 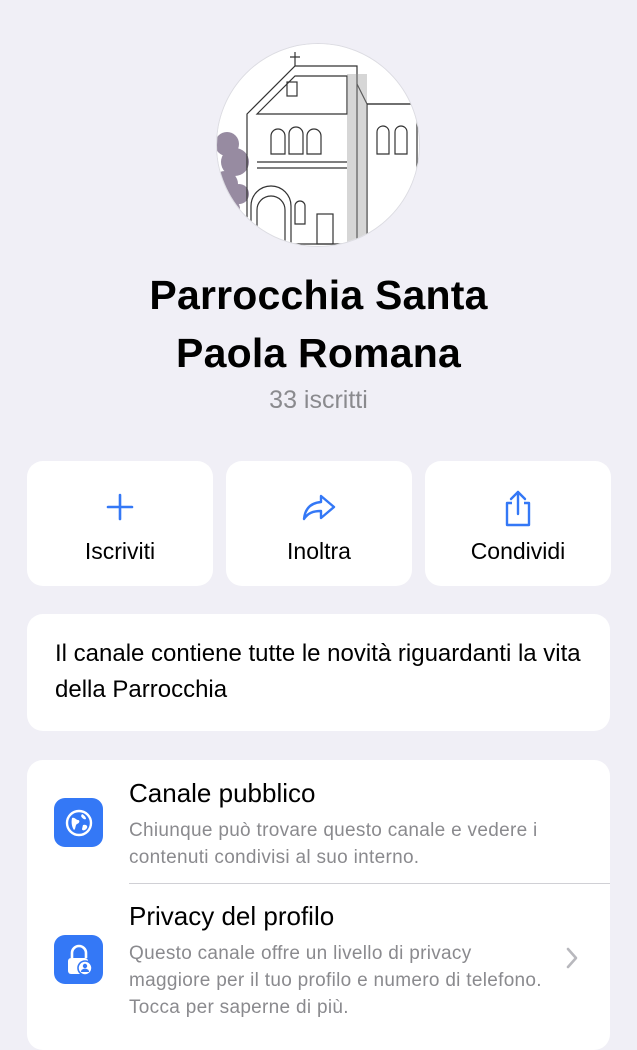 What do you see at coordinates (319, 551) in the screenshot?
I see `forward-label: Inoltra` at bounding box center [319, 551].